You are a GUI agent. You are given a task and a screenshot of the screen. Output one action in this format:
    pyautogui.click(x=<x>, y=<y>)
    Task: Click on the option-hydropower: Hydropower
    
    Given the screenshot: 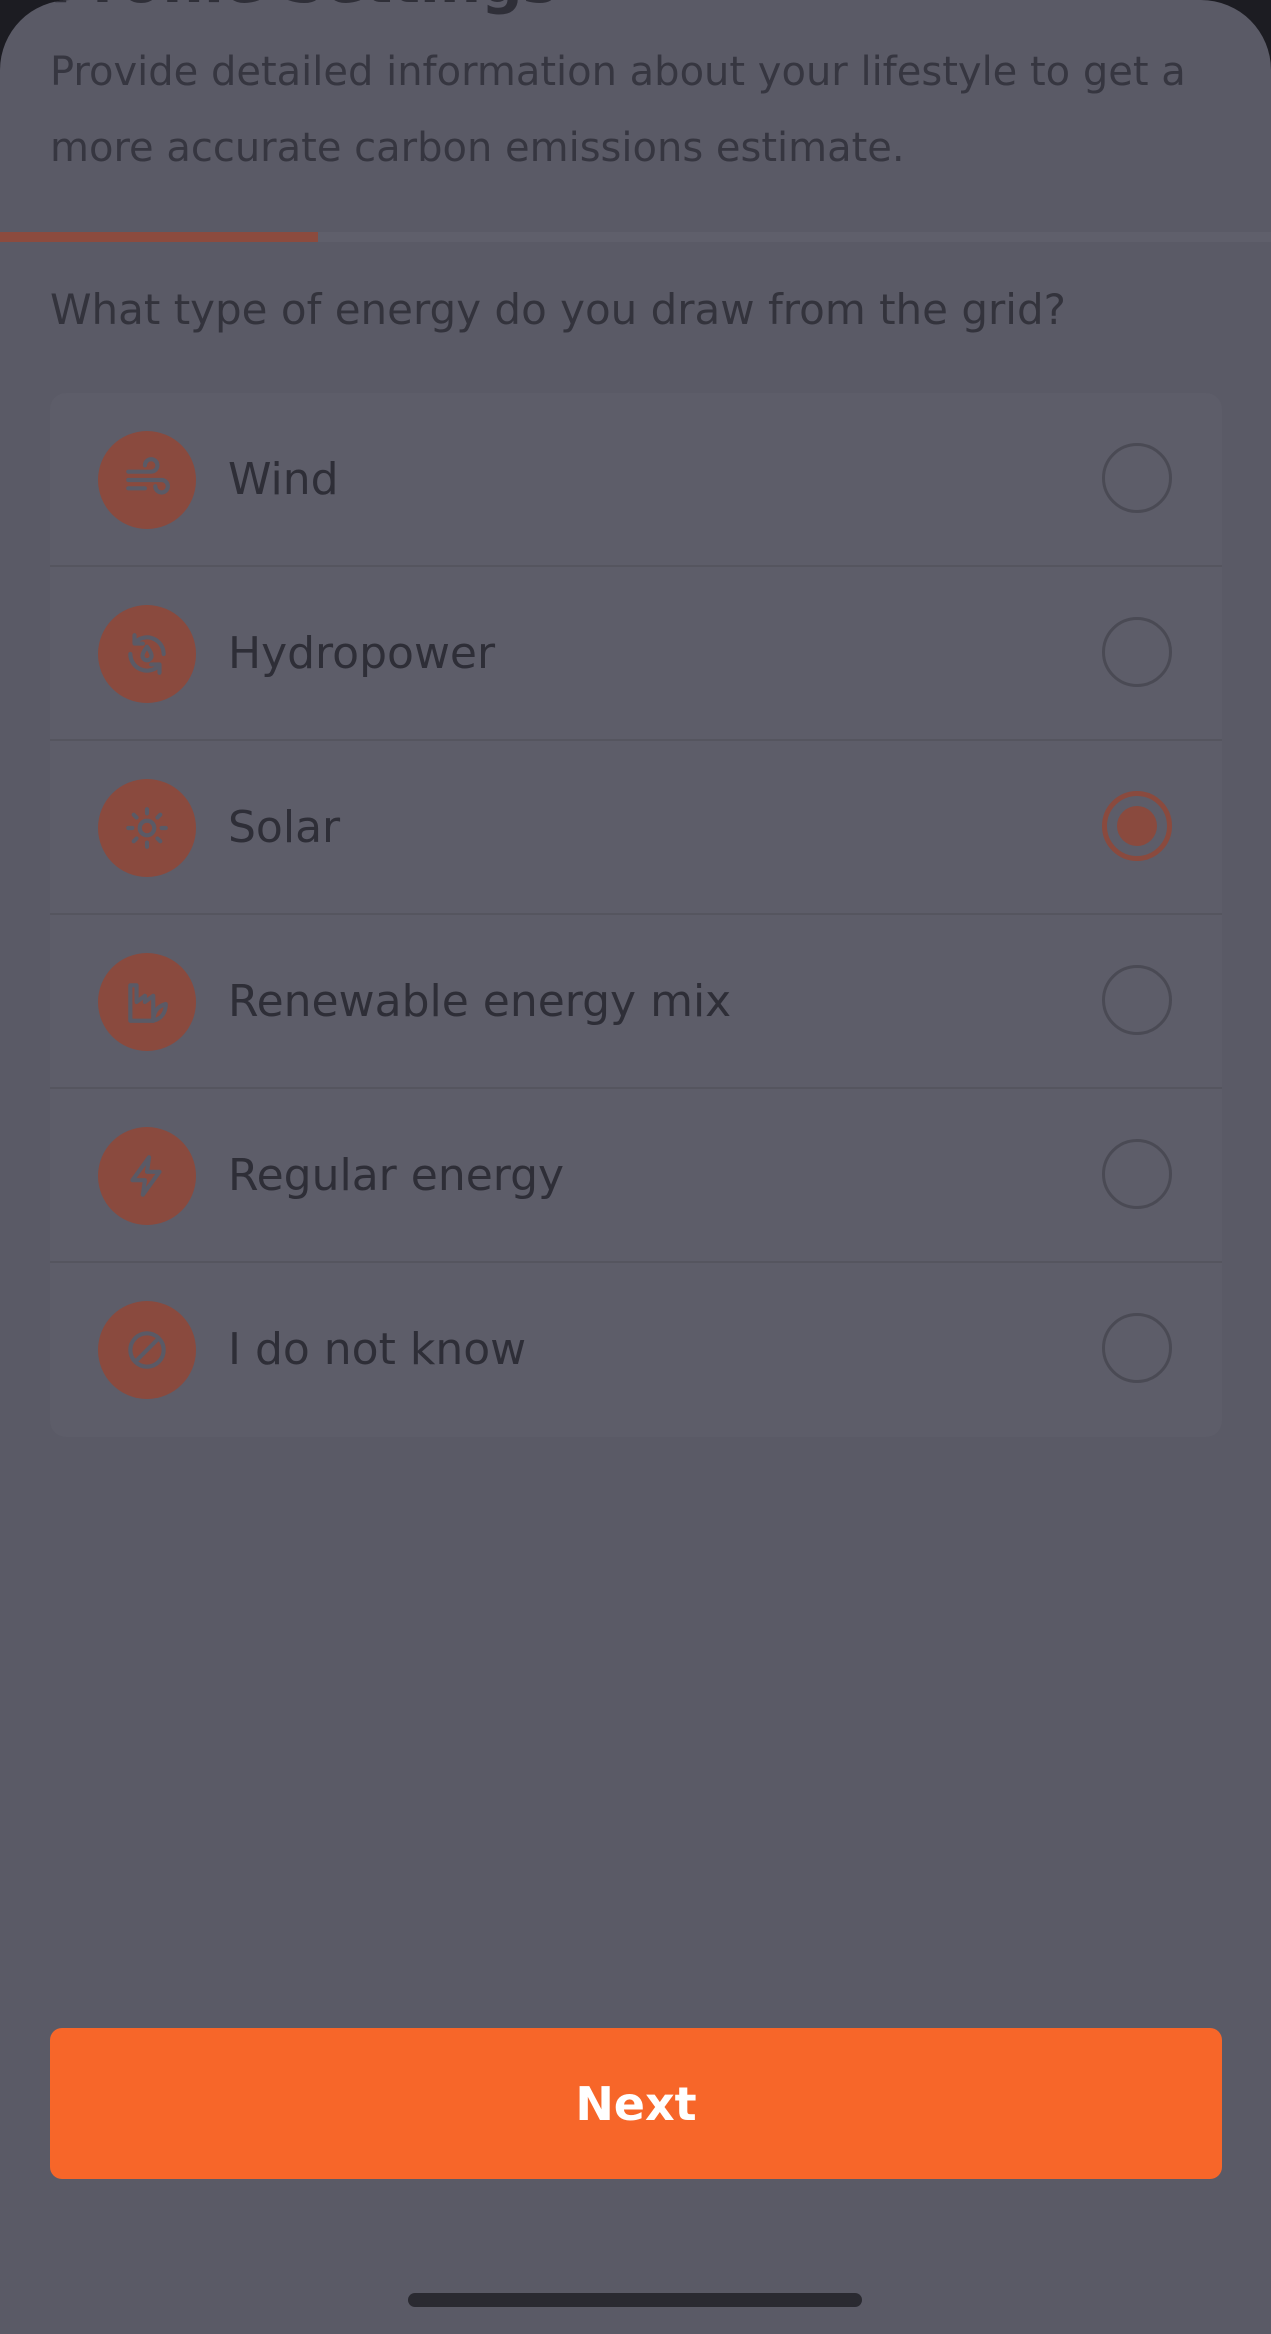 What is the action you would take?
    pyautogui.click(x=636, y=654)
    